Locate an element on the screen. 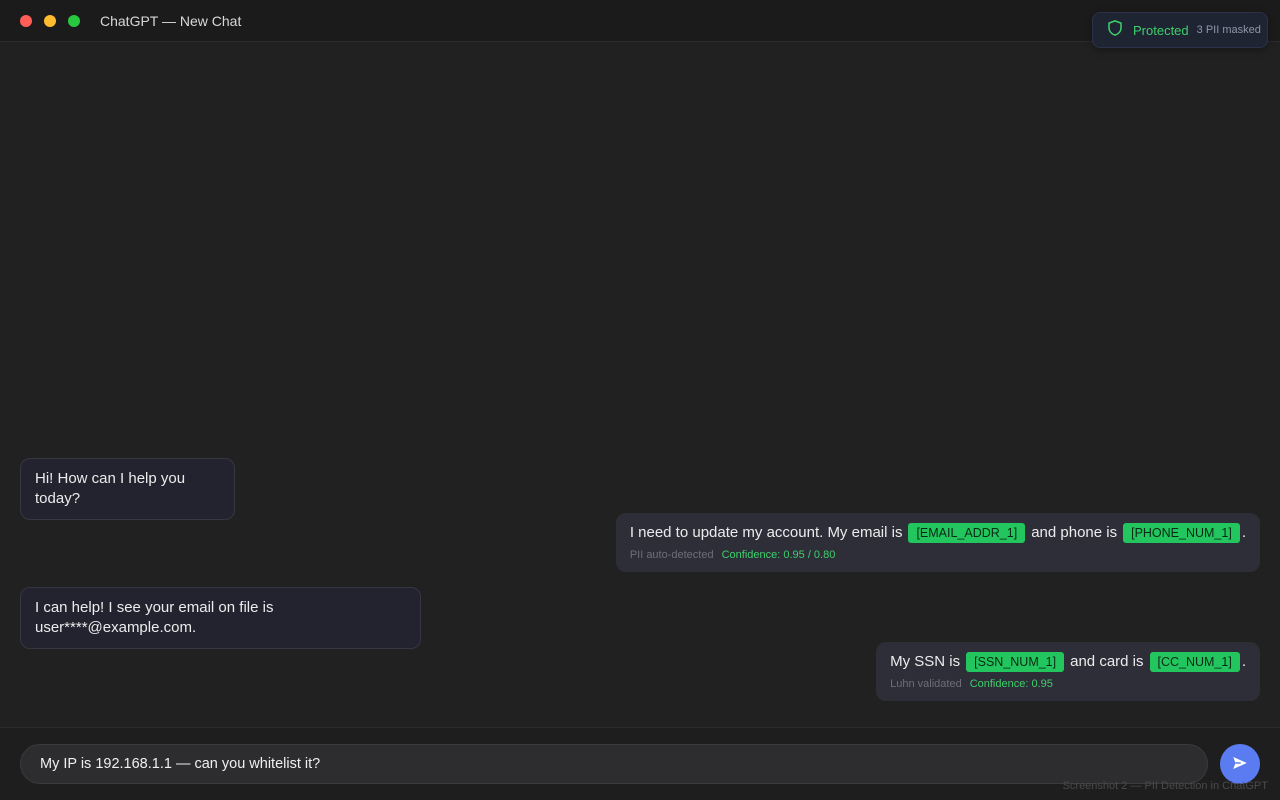 Image resolution: width=1280 pixels, height=800 pixels. confidence-score: Confidence: 0.95 / 0.80 is located at coordinates (778, 555).